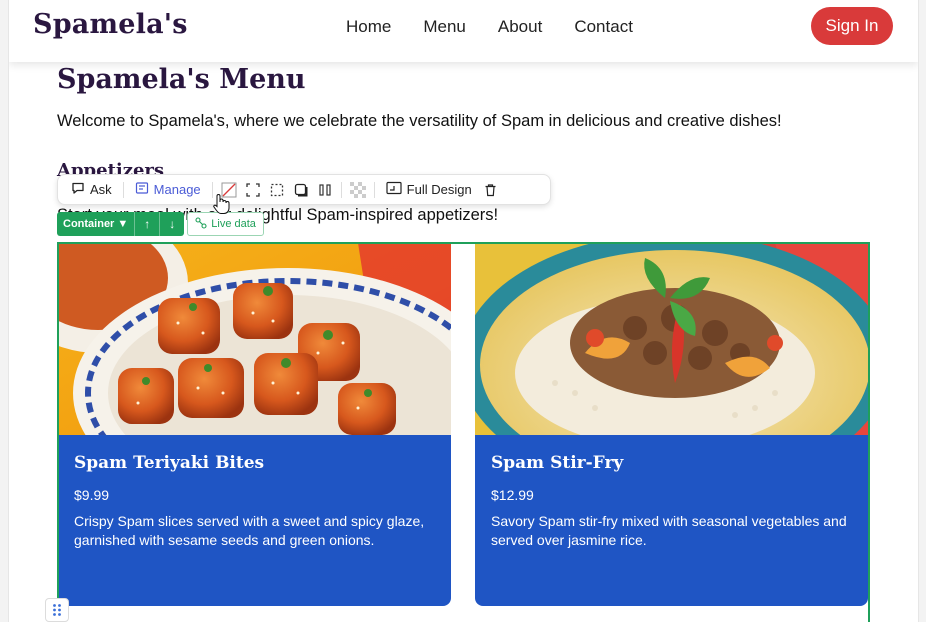 The image size is (926, 622). What do you see at coordinates (201, 224) in the screenshot?
I see `link-icon` at bounding box center [201, 224].